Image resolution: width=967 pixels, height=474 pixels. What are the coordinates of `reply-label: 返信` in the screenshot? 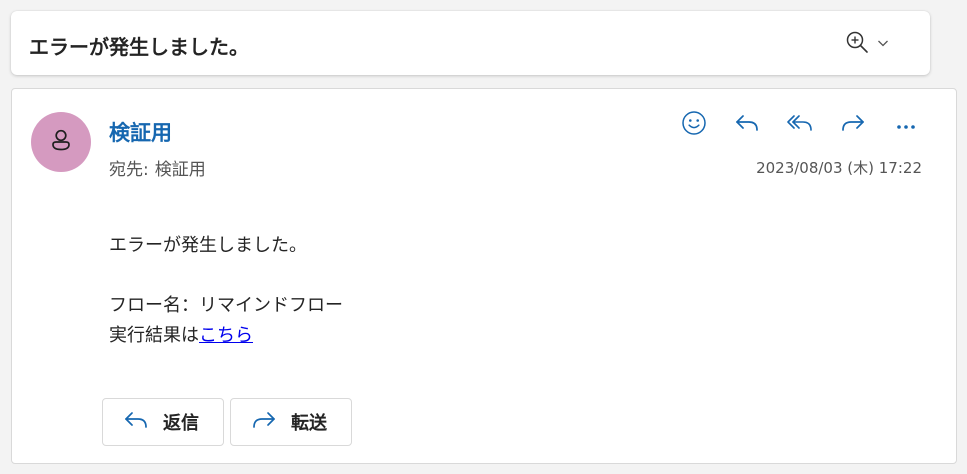 It's located at (181, 423).